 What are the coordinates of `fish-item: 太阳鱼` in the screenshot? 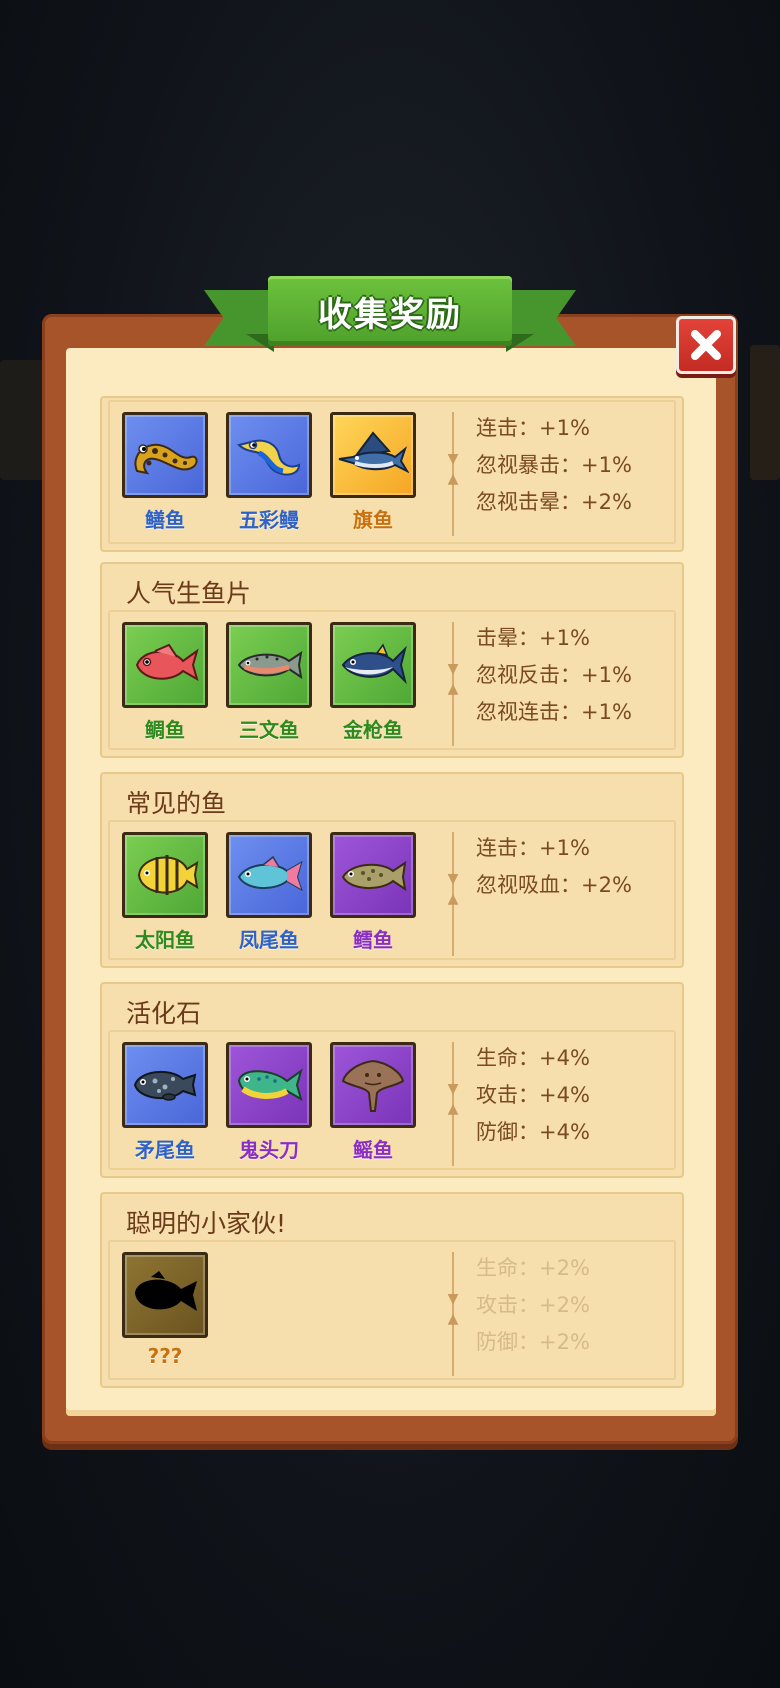 It's located at (165, 892).